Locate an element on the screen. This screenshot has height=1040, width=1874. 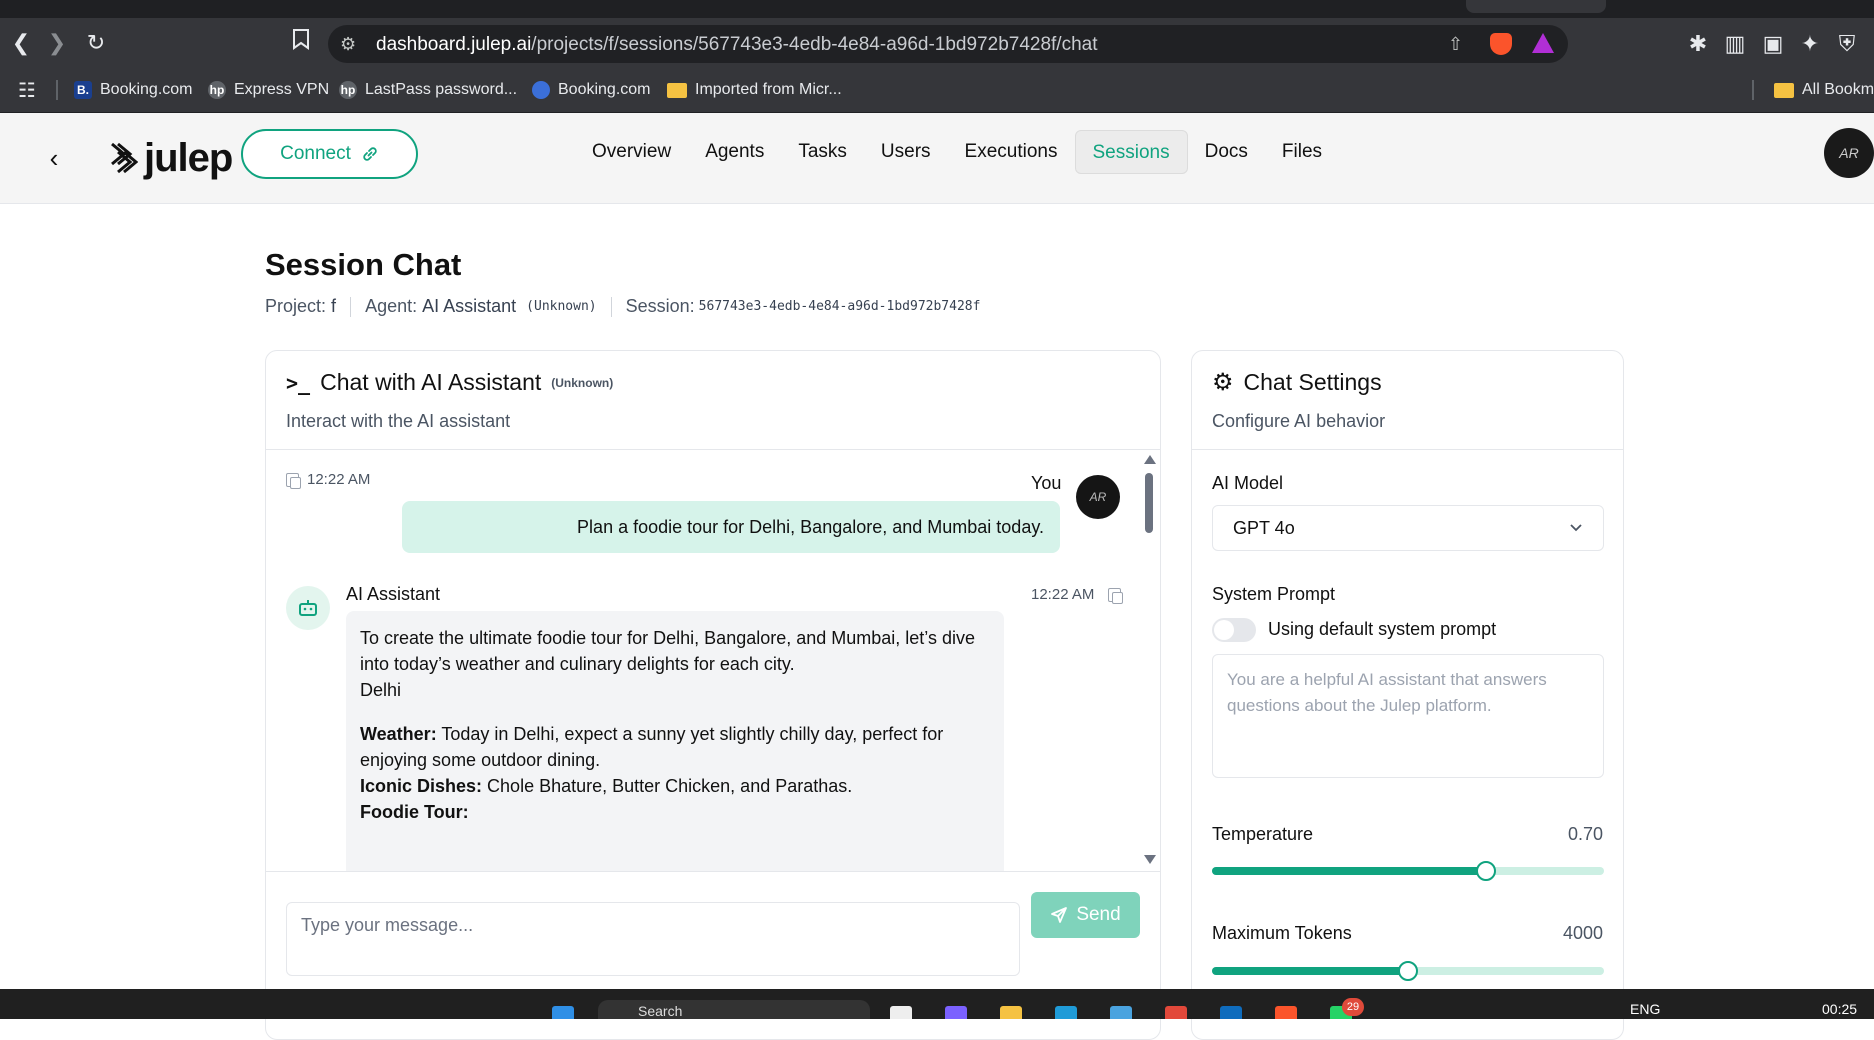
vpn-icon: ⛨ is located at coordinates (1847, 44).